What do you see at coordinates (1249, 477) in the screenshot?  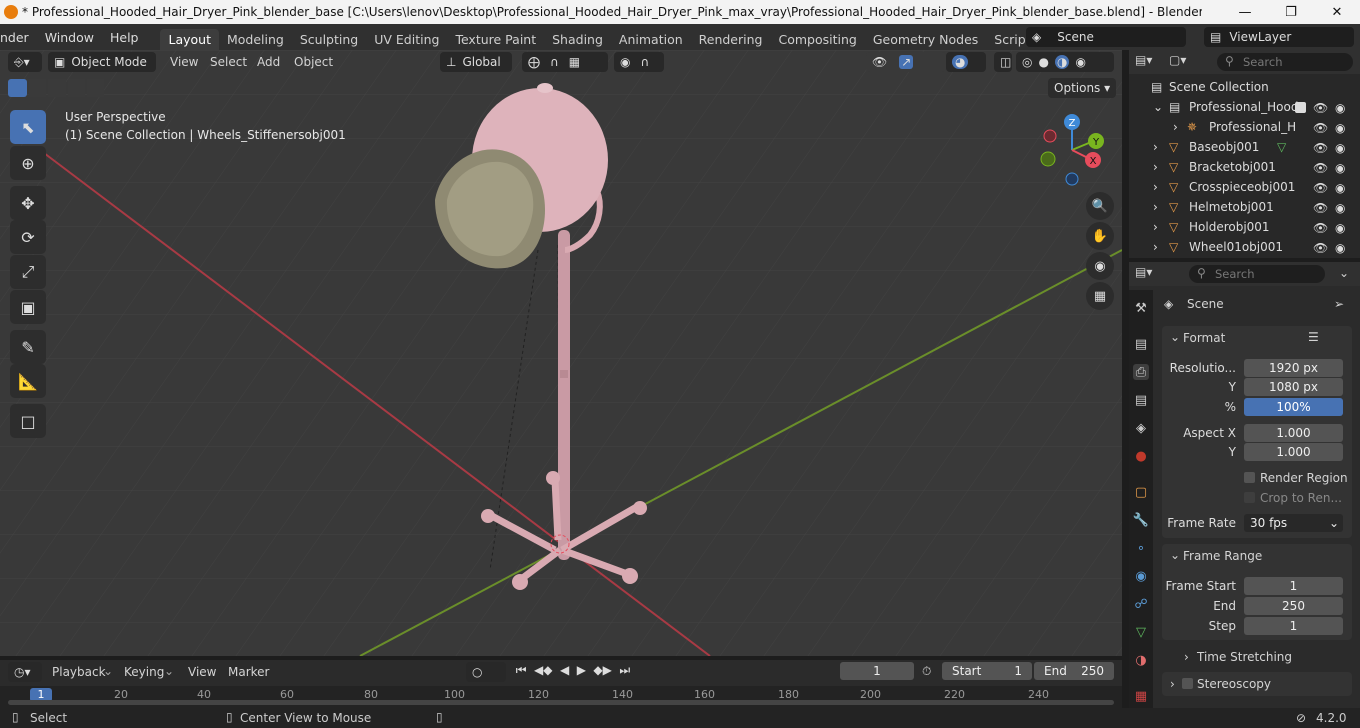 I see `render-region-checkbox` at bounding box center [1249, 477].